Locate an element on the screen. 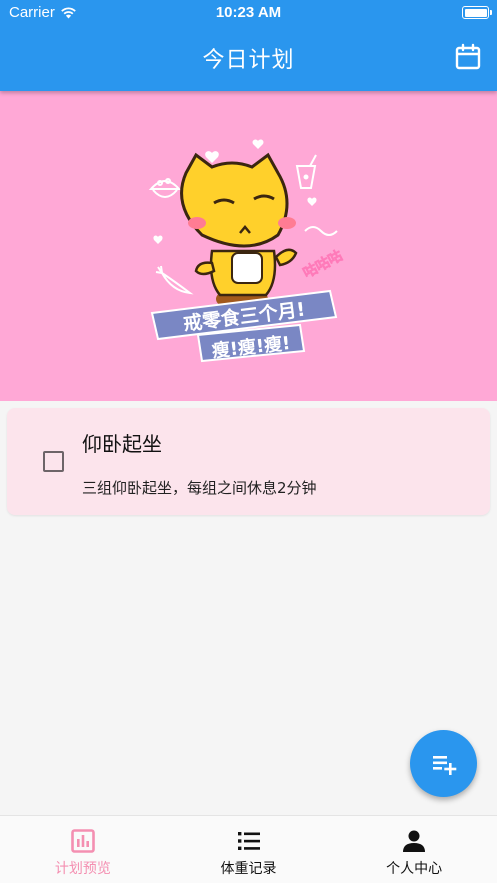  plan-description: 三组仰卧起坐，每组之间休息2分钟 is located at coordinates (199, 488).